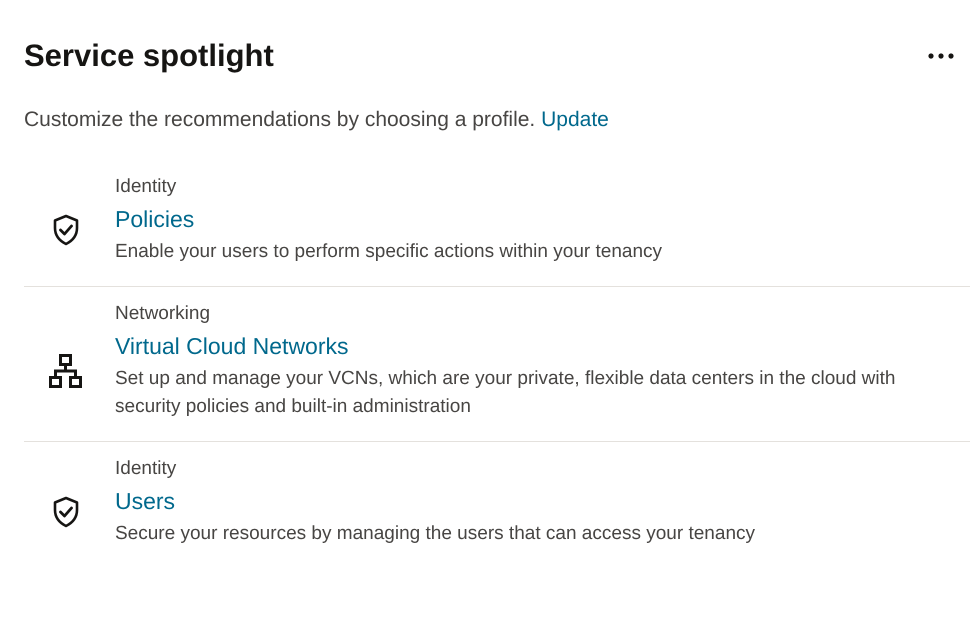  Describe the element at coordinates (163, 314) in the screenshot. I see `category-label: Networking` at that location.